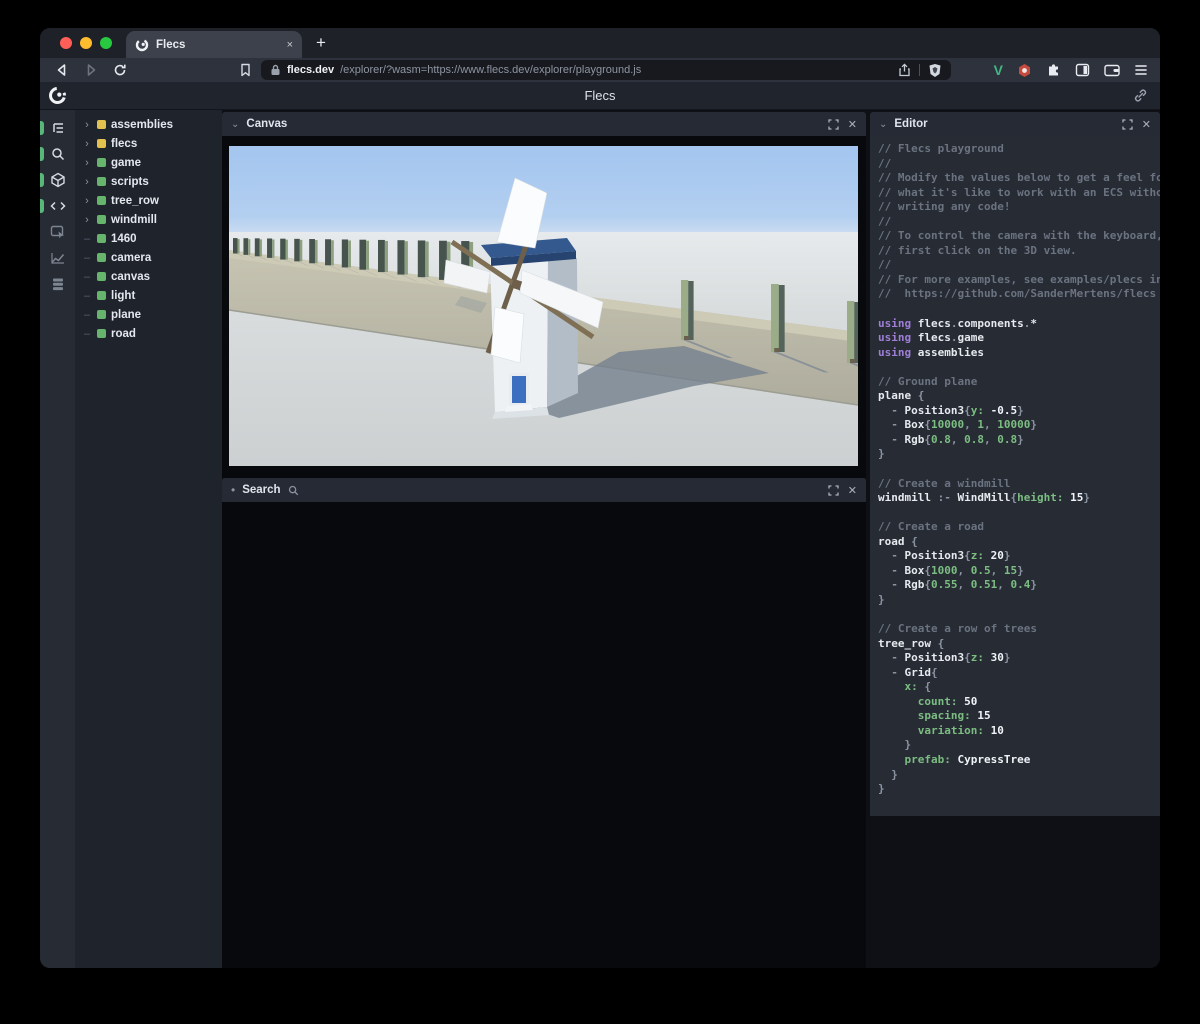  I want to click on tree-item-tree_row: › tree_row, so click(148, 200).